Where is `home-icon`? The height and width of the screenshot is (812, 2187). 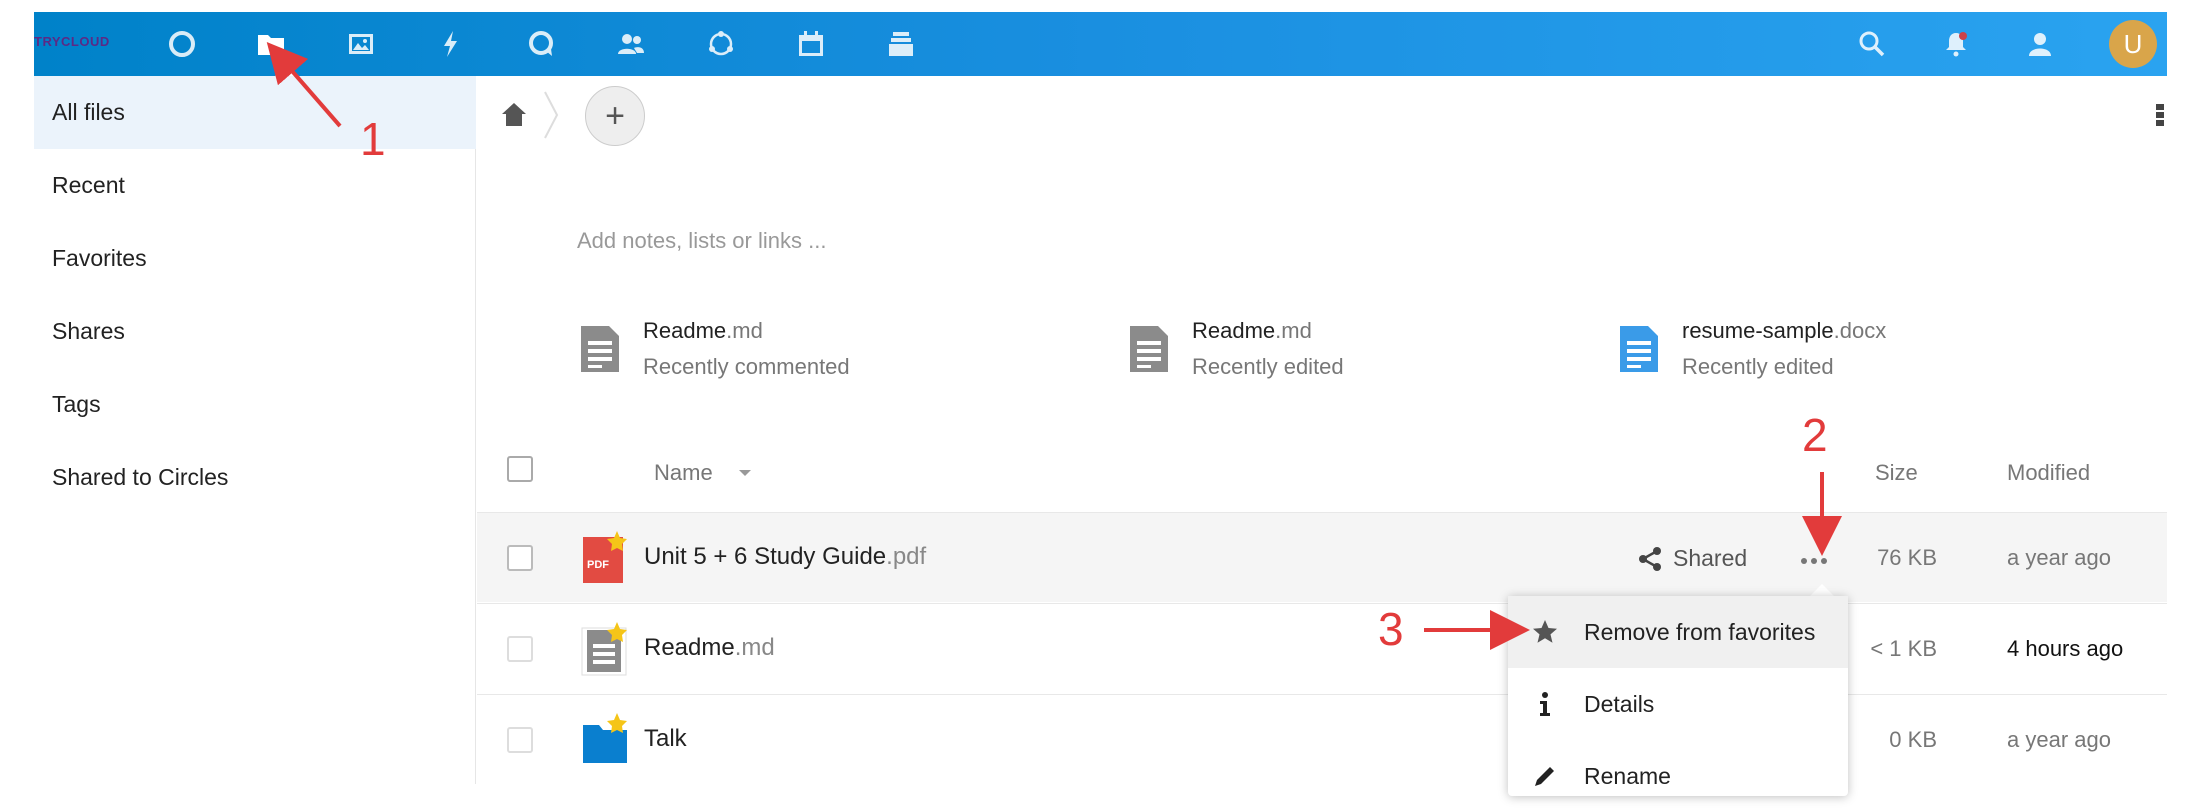
home-icon is located at coordinates (514, 115).